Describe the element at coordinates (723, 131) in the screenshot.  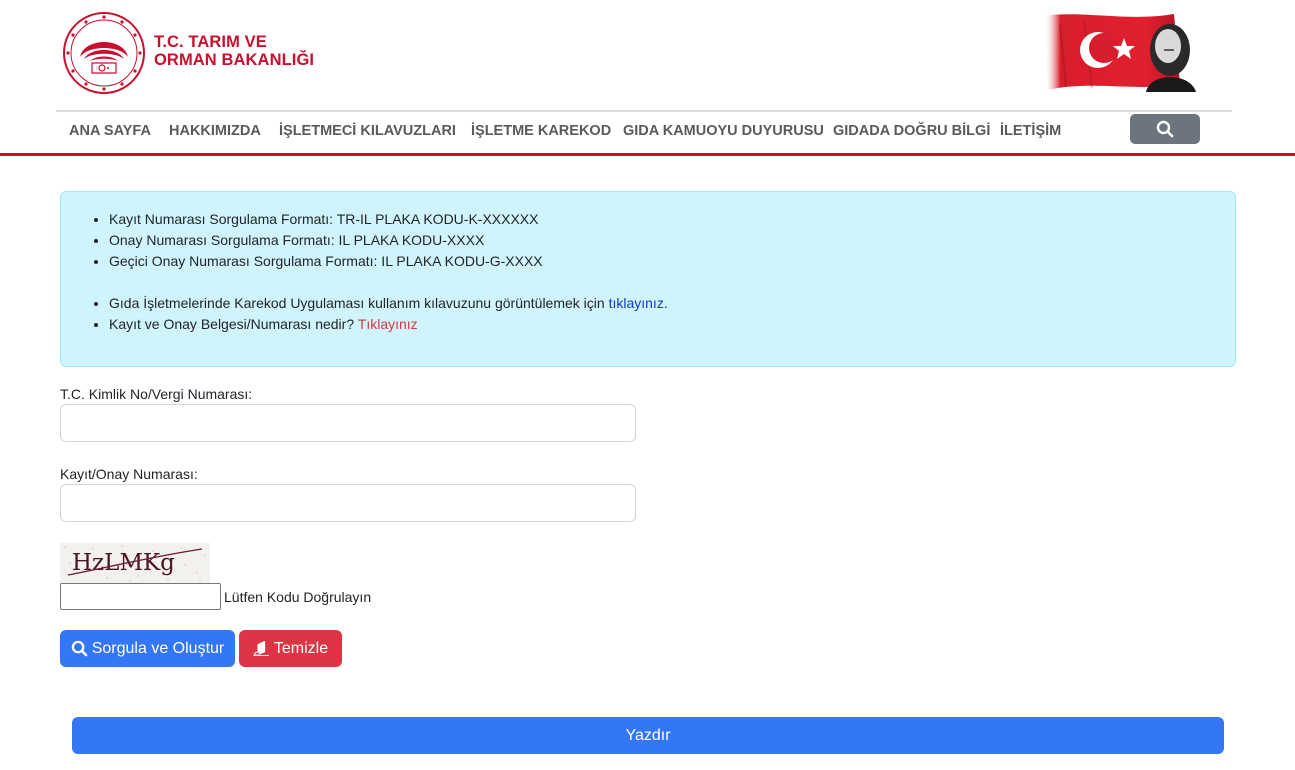
I see `nav-item-gida-kamuoyu-duyurusu: GIDA KAMUOYU DUYURUSU` at that location.